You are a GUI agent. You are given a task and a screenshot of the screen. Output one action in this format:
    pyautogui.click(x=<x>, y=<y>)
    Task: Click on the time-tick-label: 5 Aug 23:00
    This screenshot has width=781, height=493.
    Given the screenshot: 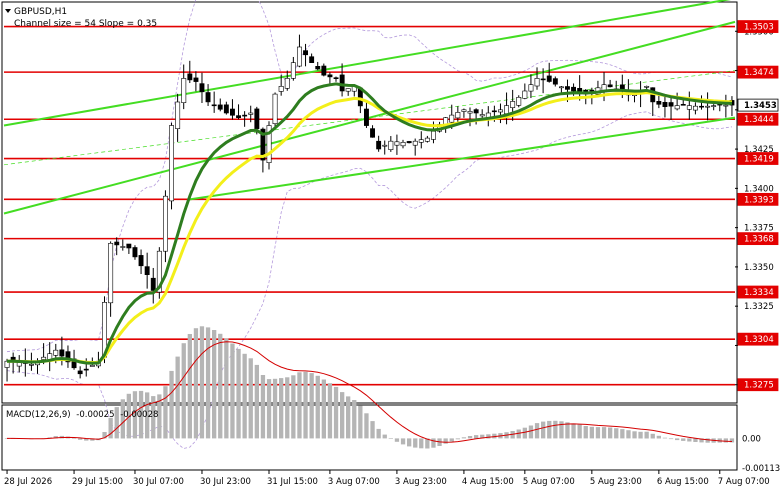 What is the action you would take?
    pyautogui.click(x=616, y=482)
    